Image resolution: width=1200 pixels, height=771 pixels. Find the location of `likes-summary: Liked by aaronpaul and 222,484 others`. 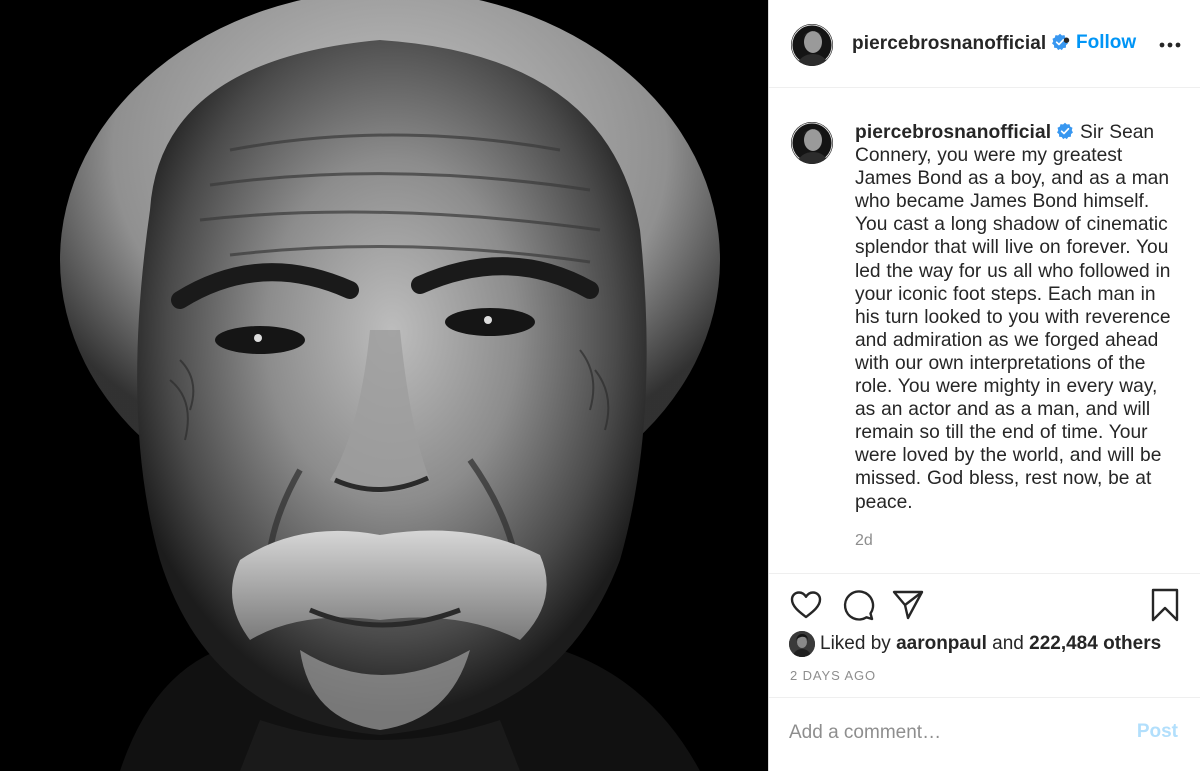

likes-summary: Liked by aaronpaul and 222,484 others is located at coordinates (975, 644).